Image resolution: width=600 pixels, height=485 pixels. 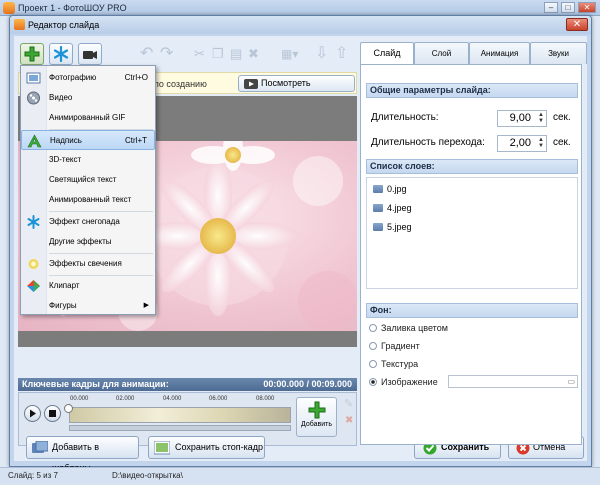 I want to click on menu-item-caption: Надпись Ctrl+T, so click(x=88, y=140).